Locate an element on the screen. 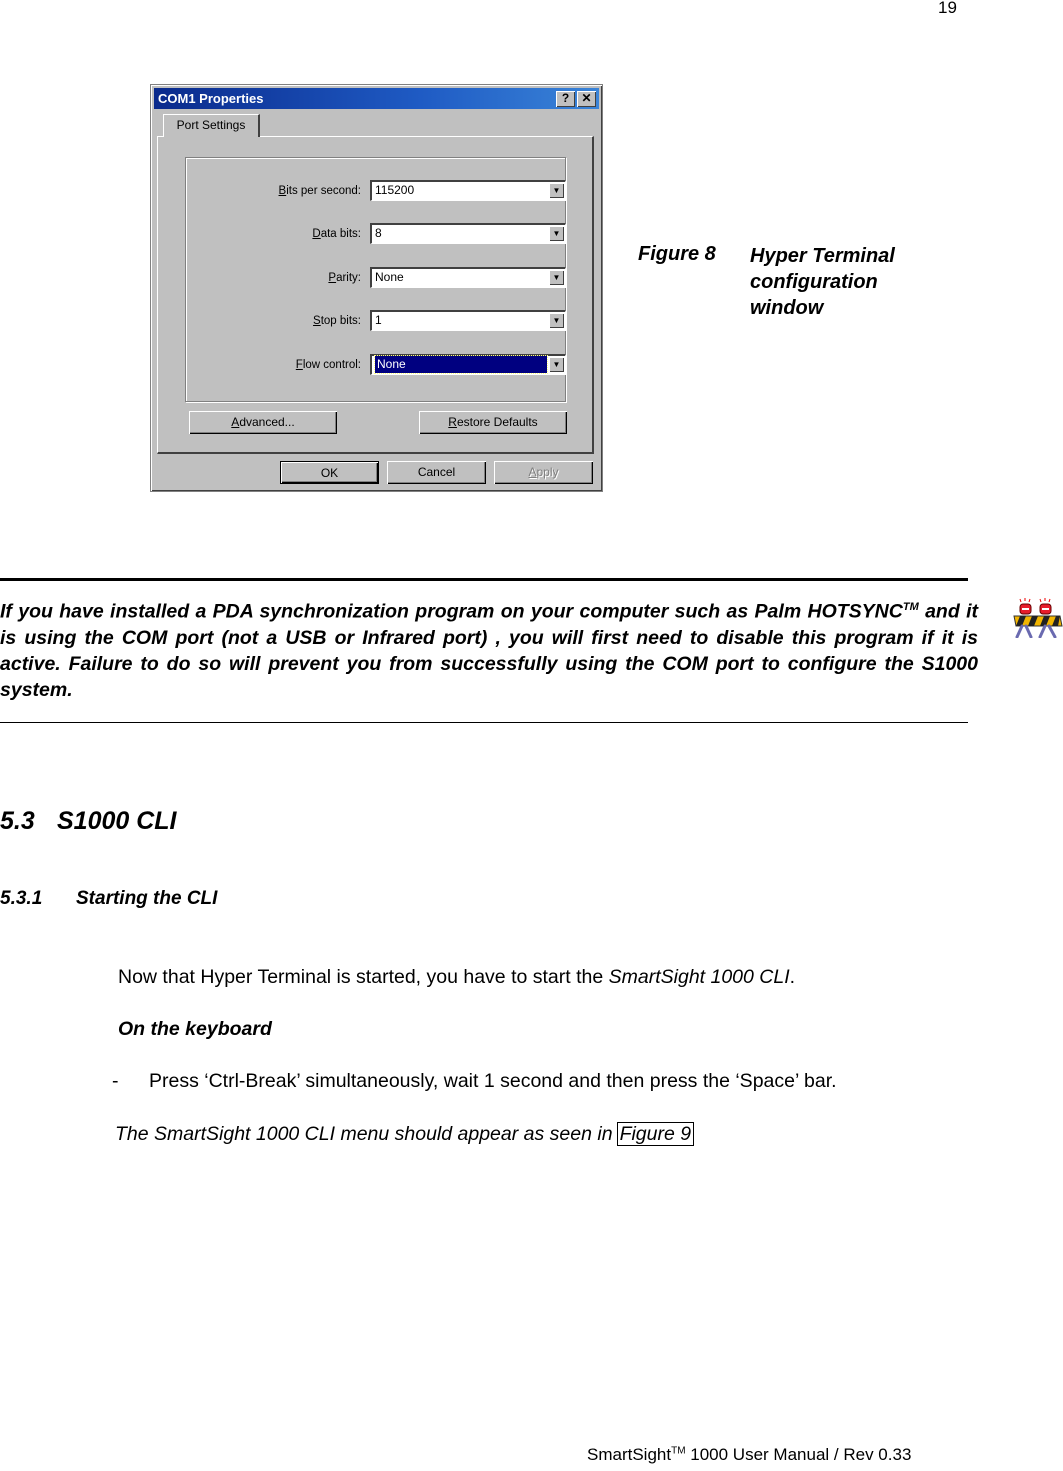 The image size is (1063, 1471). help-button: ? is located at coordinates (565, 99).